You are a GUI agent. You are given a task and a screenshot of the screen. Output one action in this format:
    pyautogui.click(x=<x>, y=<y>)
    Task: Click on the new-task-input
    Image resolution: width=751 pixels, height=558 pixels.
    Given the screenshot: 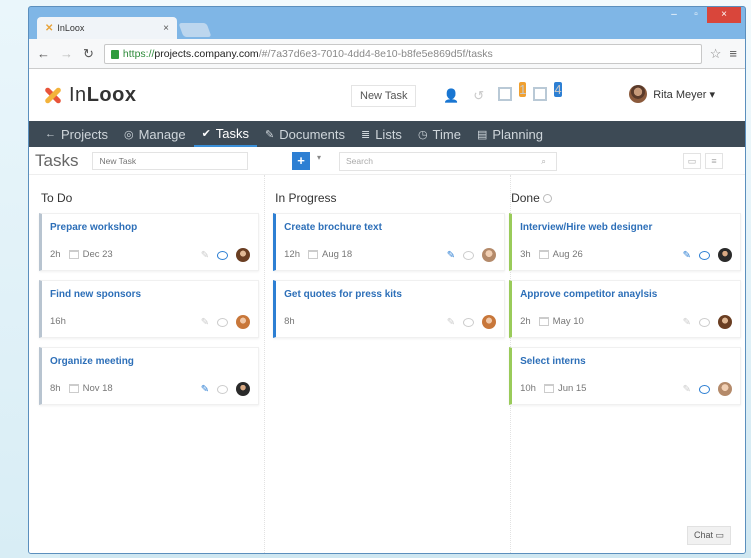 What is the action you would take?
    pyautogui.click(x=170, y=160)
    